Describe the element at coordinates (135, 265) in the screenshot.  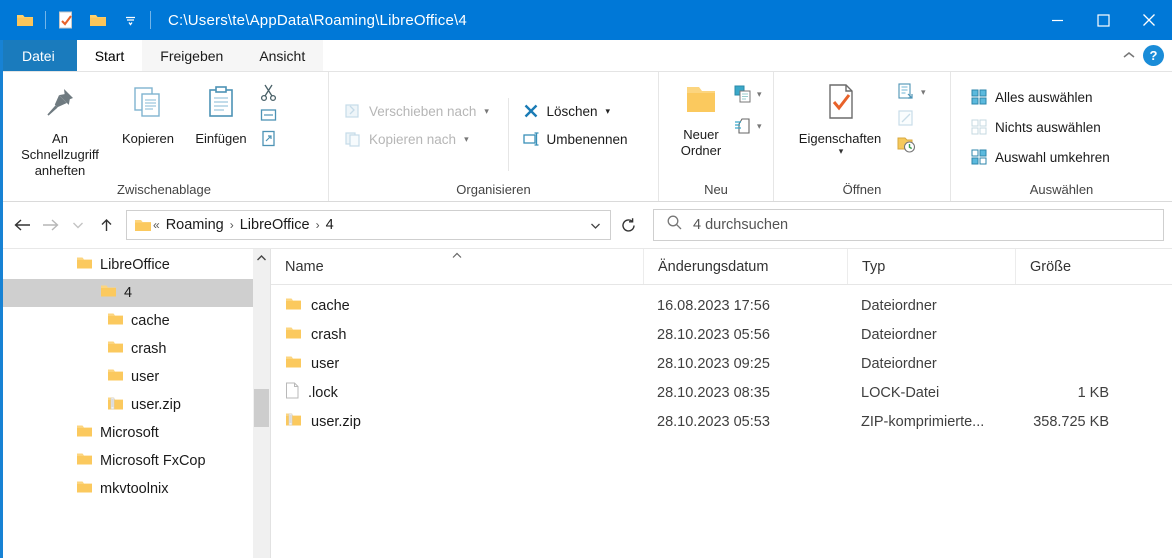
I see `tree-item-libreoffice: LibreOffice` at that location.